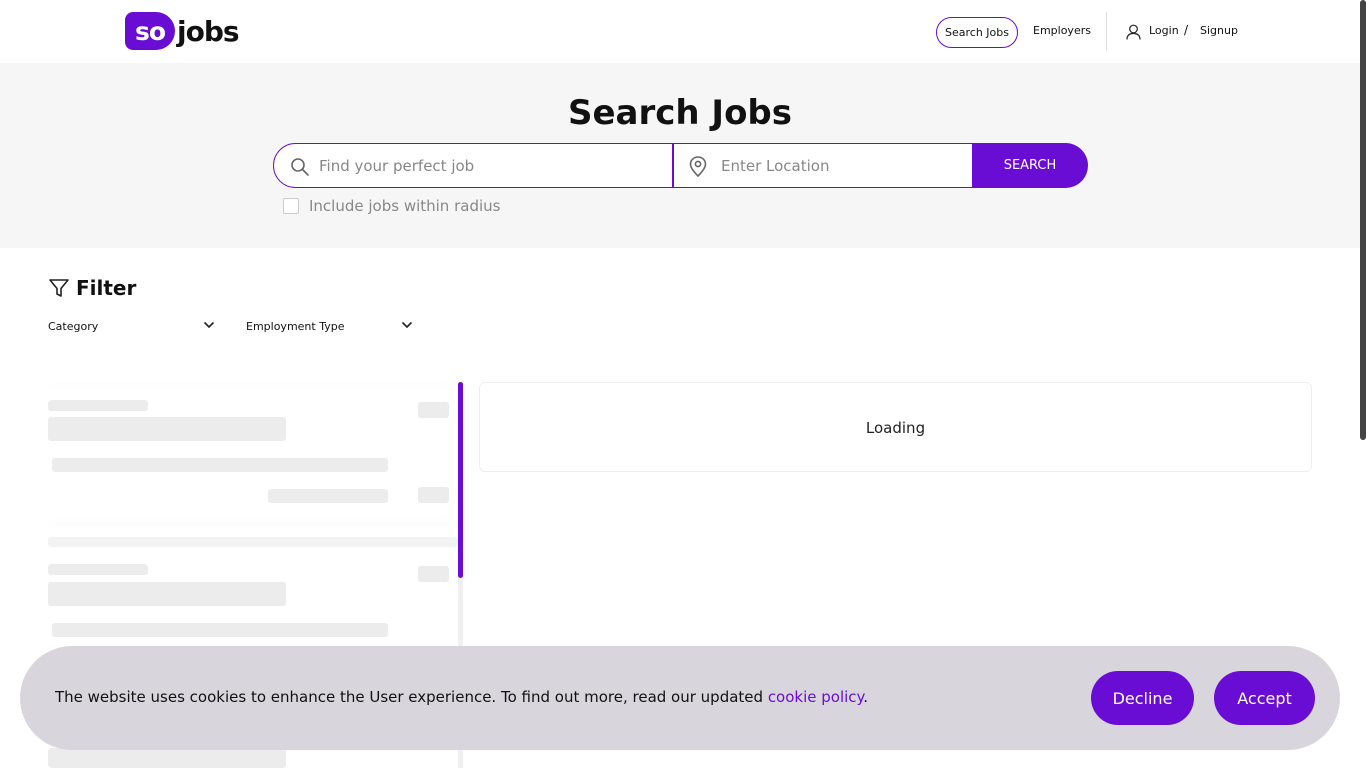  I want to click on employment-type-dropdown-label: Employment Type, so click(295, 326).